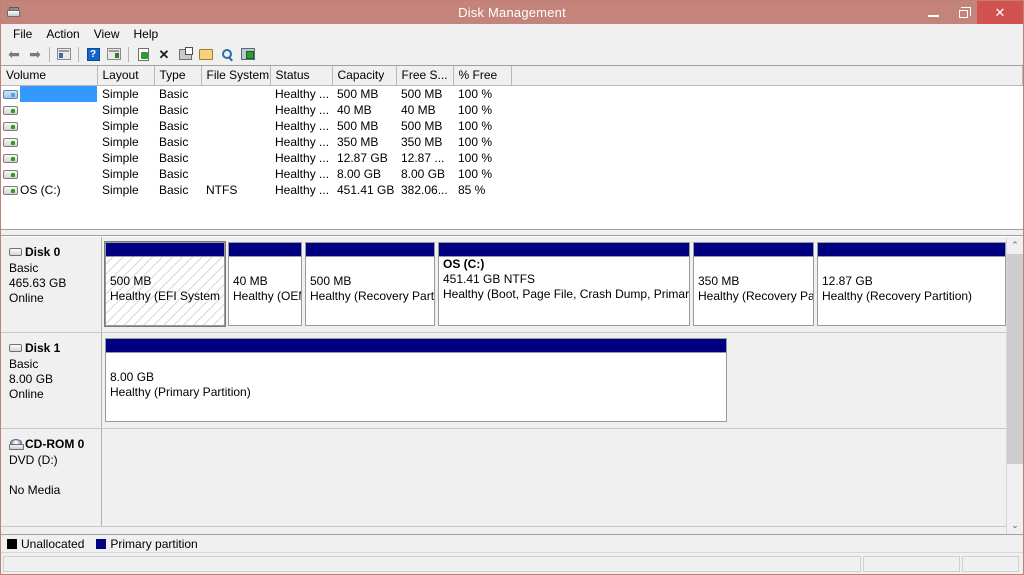 The width and height of the screenshot is (1024, 575). What do you see at coordinates (43, 348) in the screenshot?
I see `disk-name: Disk 1` at bounding box center [43, 348].